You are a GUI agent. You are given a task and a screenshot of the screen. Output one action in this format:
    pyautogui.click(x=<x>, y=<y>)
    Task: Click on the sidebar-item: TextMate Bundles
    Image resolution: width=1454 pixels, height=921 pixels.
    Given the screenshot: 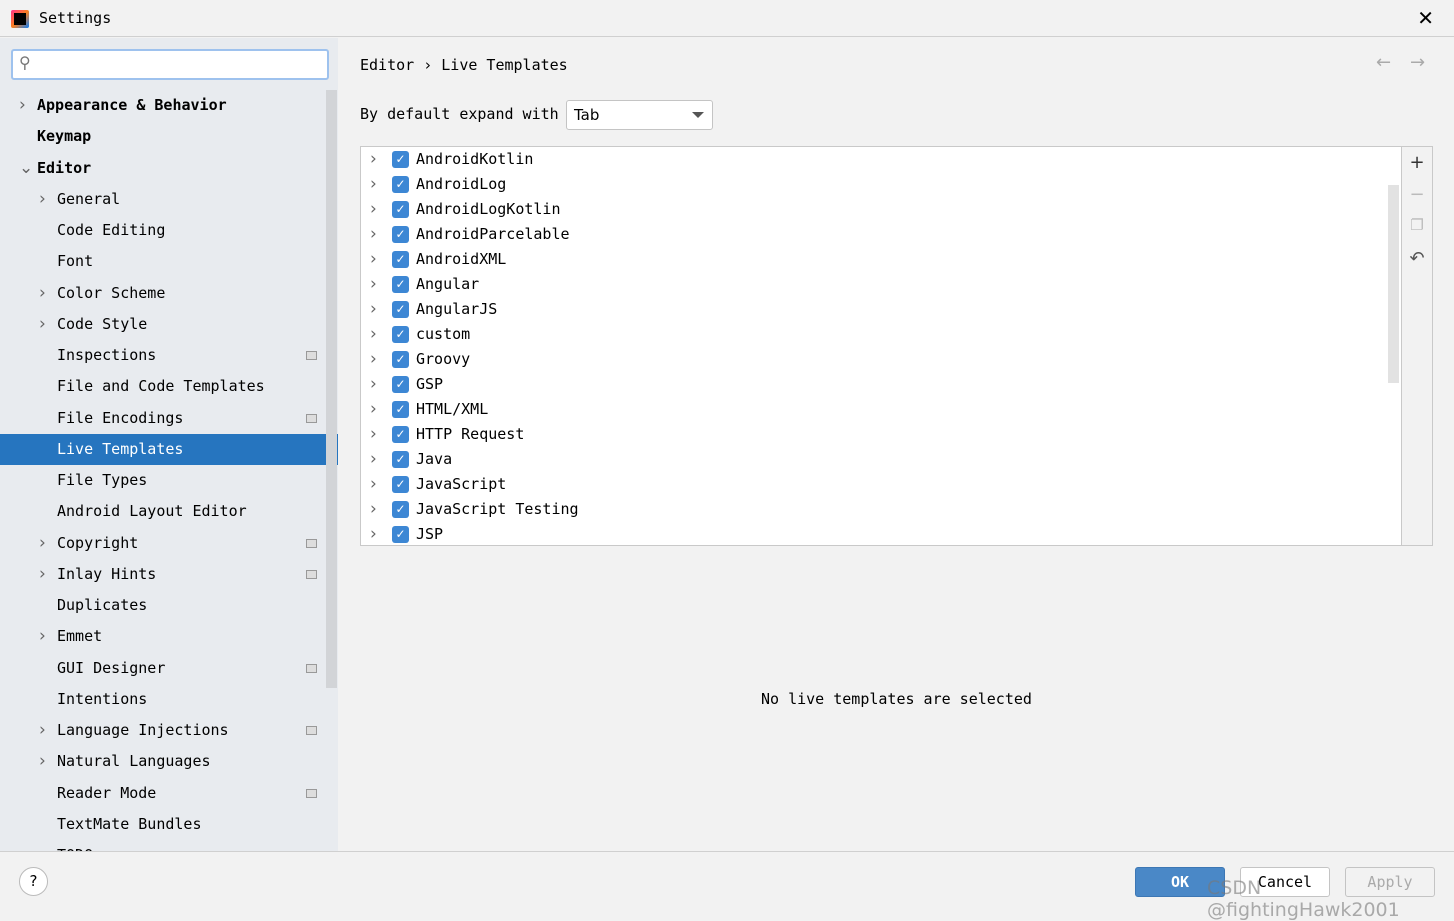 What is the action you would take?
    pyautogui.click(x=169, y=824)
    